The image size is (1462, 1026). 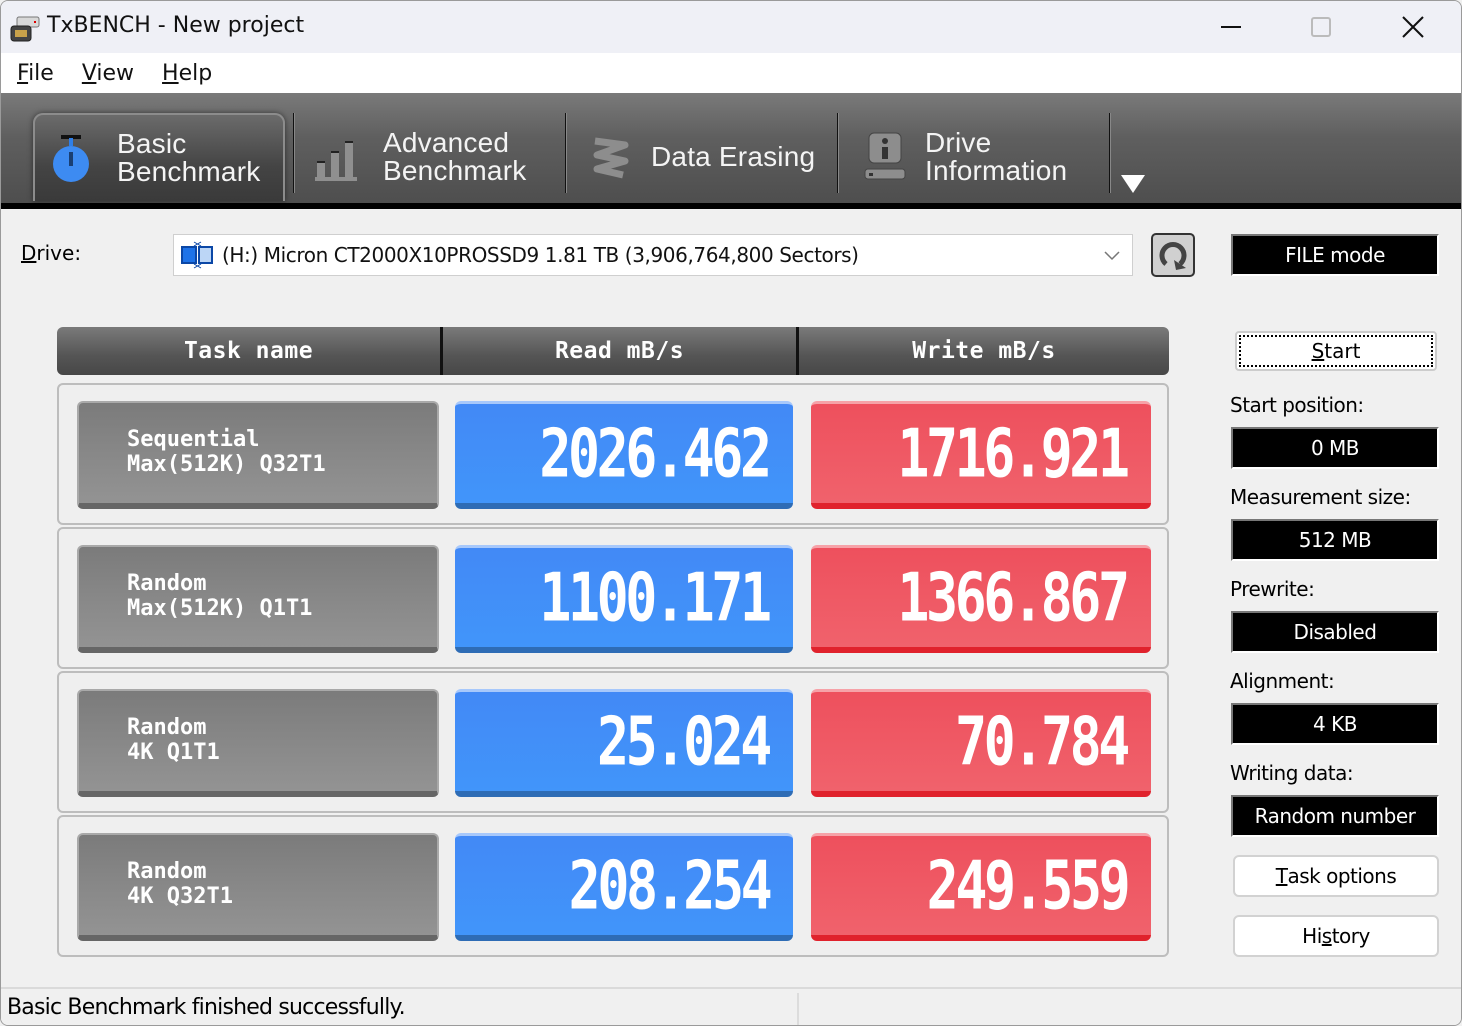 I want to click on menu-file-accel: F, so click(x=23, y=73).